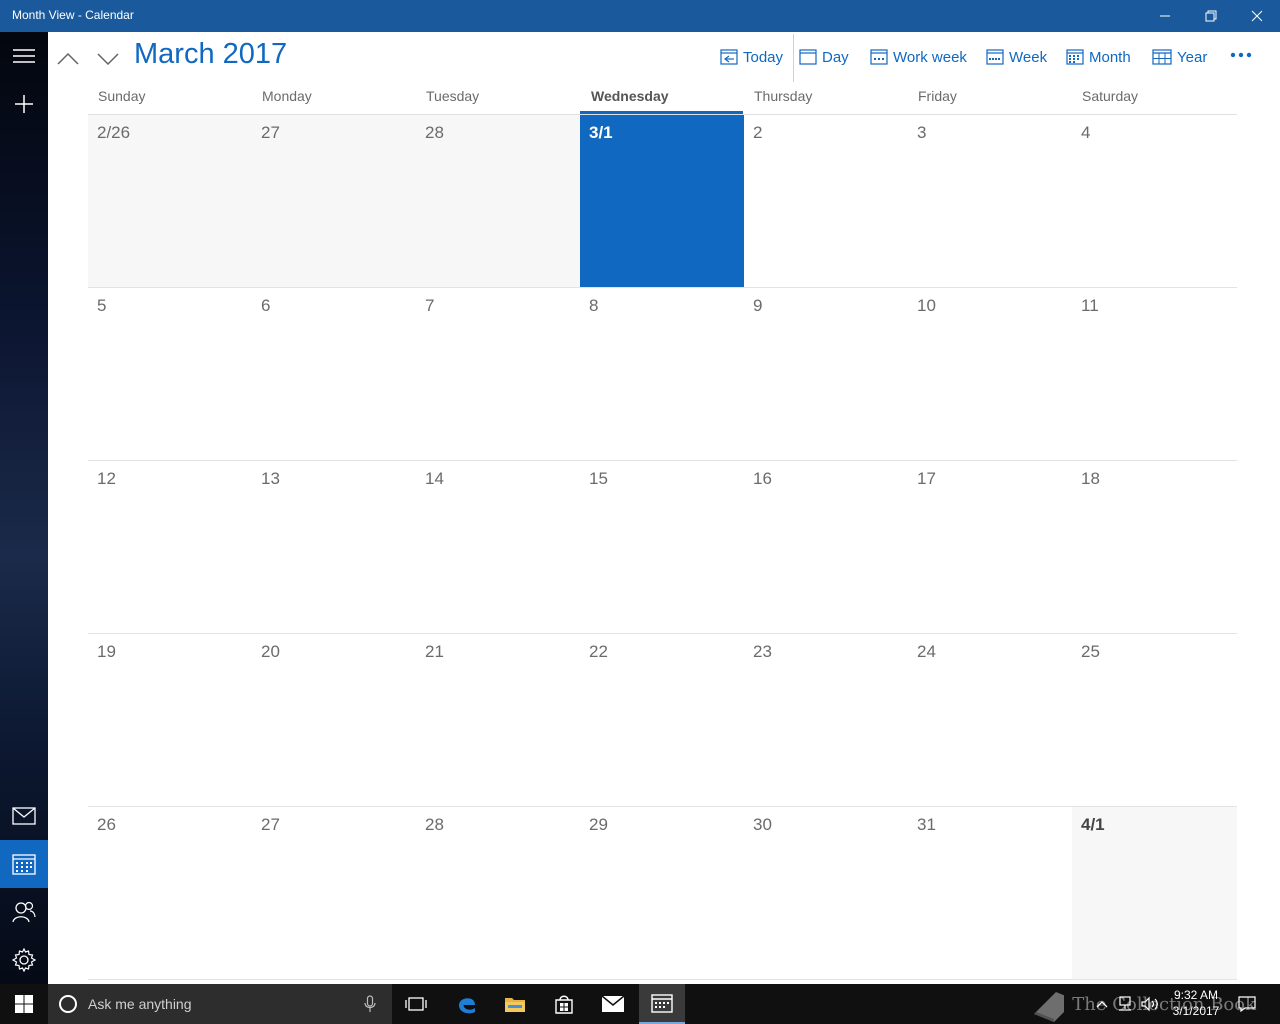  I want to click on day-number: 18, so click(1090, 478).